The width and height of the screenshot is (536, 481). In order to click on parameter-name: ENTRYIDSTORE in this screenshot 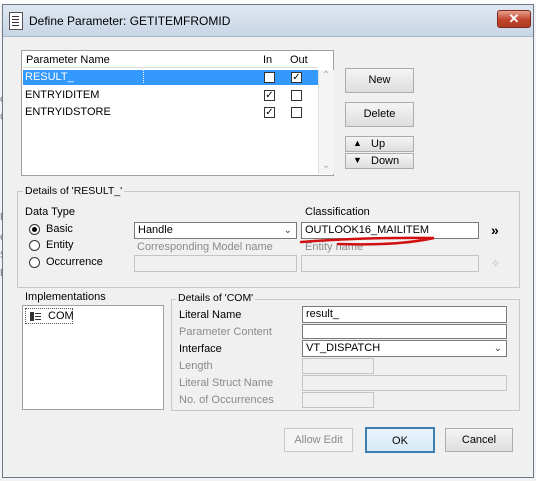, I will do `click(68, 112)`.